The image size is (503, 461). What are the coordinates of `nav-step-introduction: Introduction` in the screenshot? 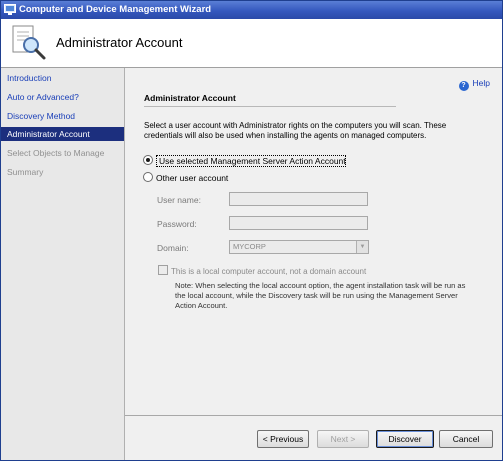 It's located at (62, 78).